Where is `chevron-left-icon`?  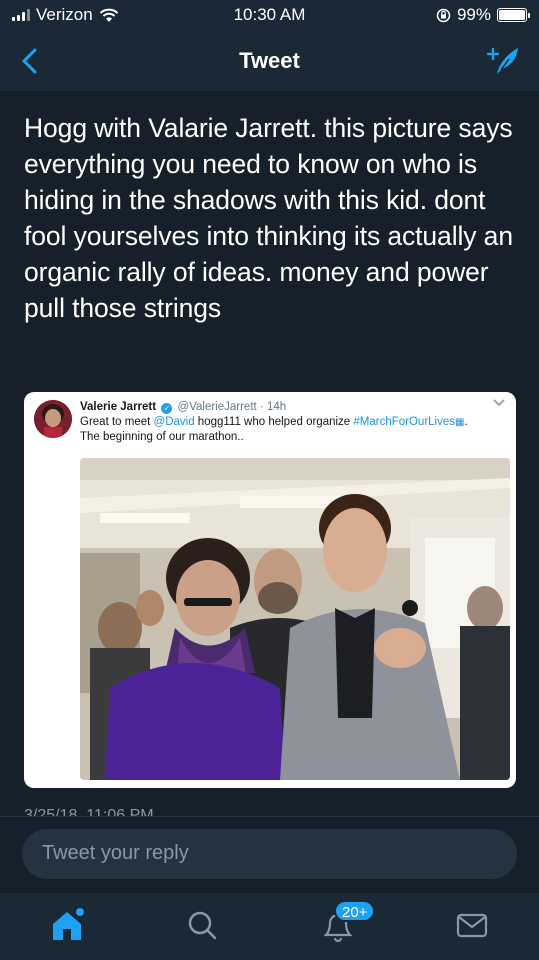
chevron-left-icon is located at coordinates (30, 61).